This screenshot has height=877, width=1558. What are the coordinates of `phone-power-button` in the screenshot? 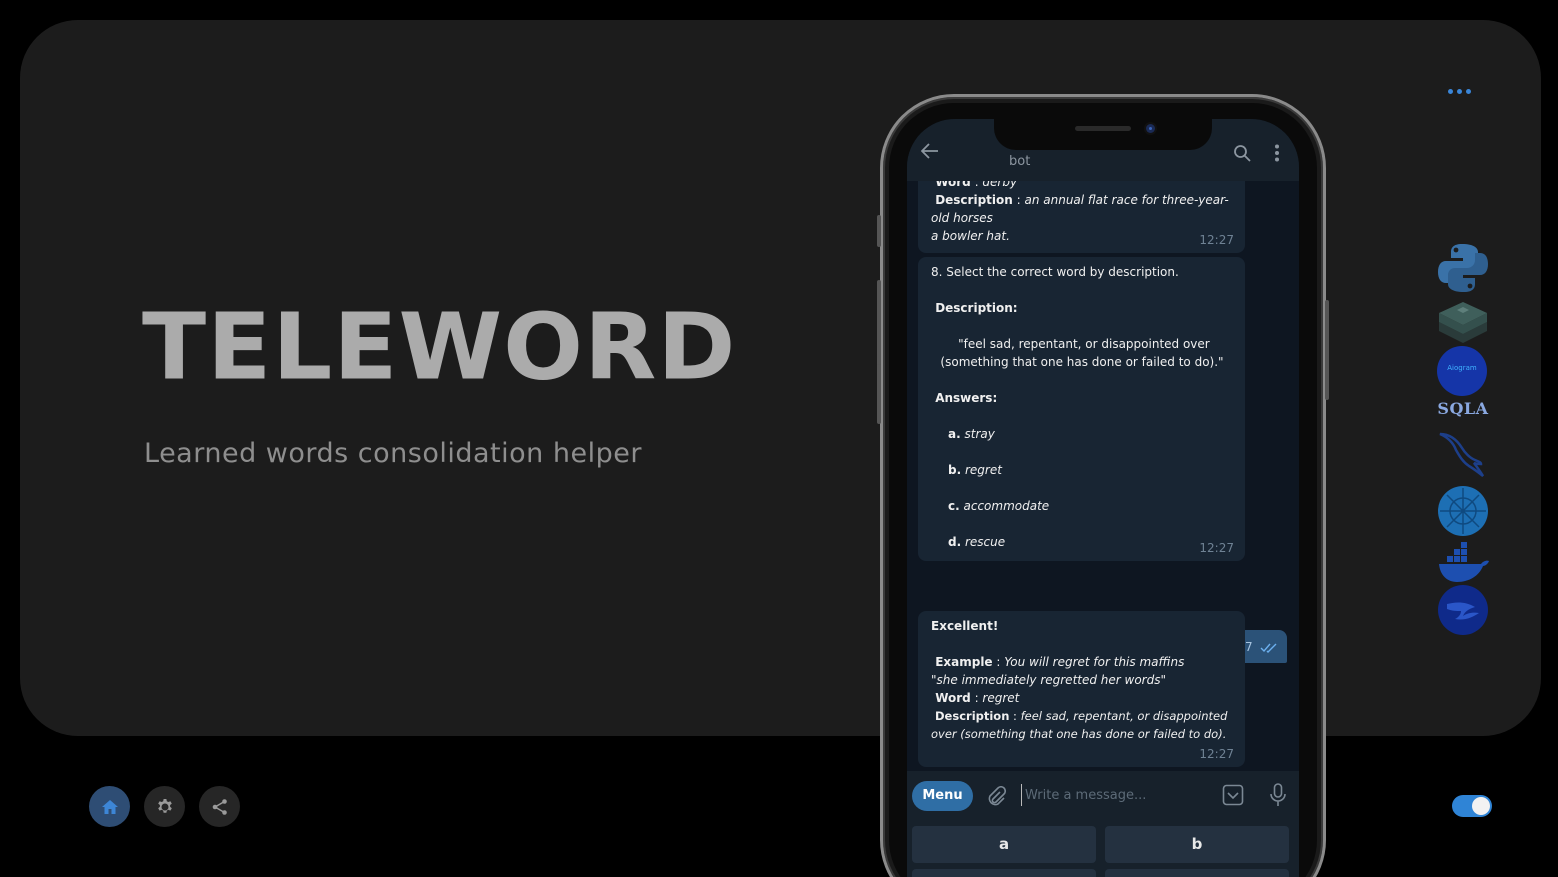 It's located at (1327, 350).